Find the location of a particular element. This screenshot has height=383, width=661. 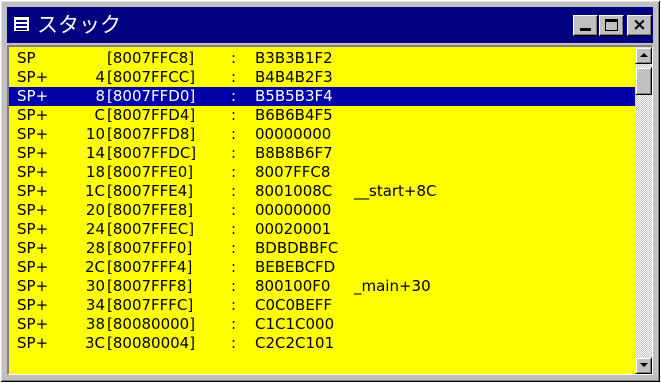

stack-offset: 20 is located at coordinates (95, 210).